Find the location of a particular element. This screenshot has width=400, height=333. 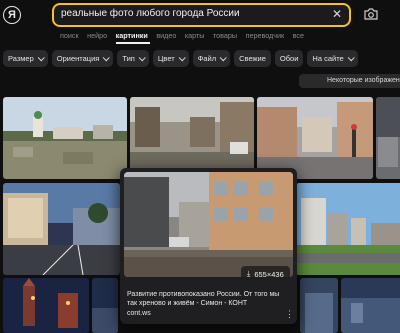

filter-file: Файл is located at coordinates (211, 58).